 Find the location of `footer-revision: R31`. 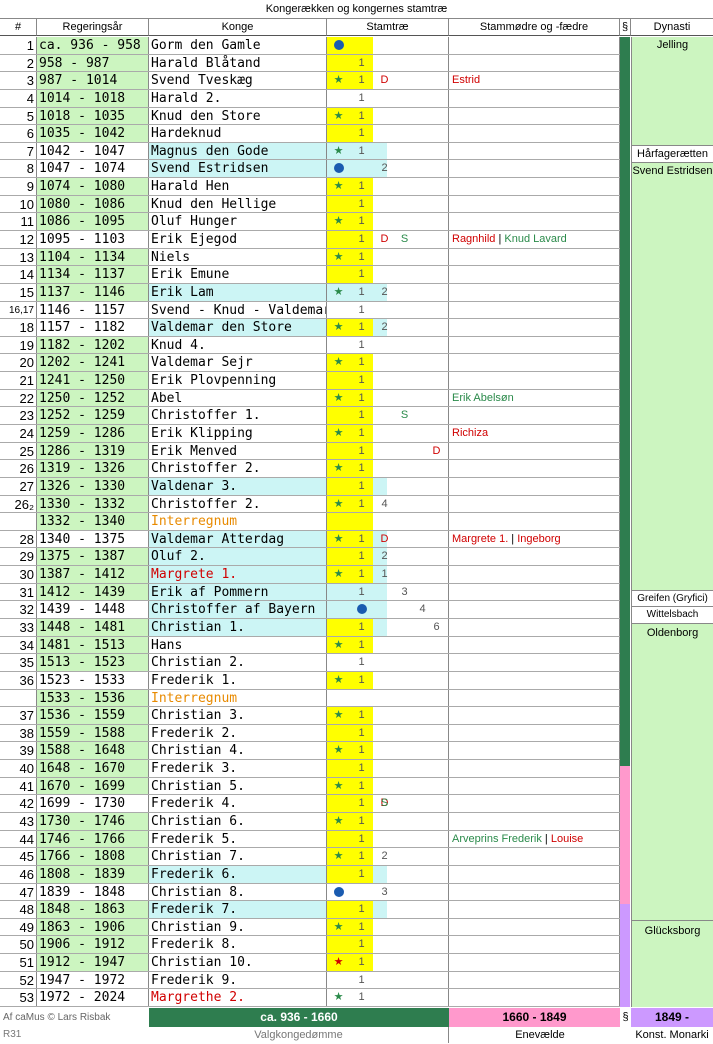

footer-revision: R31 is located at coordinates (12, 1034).